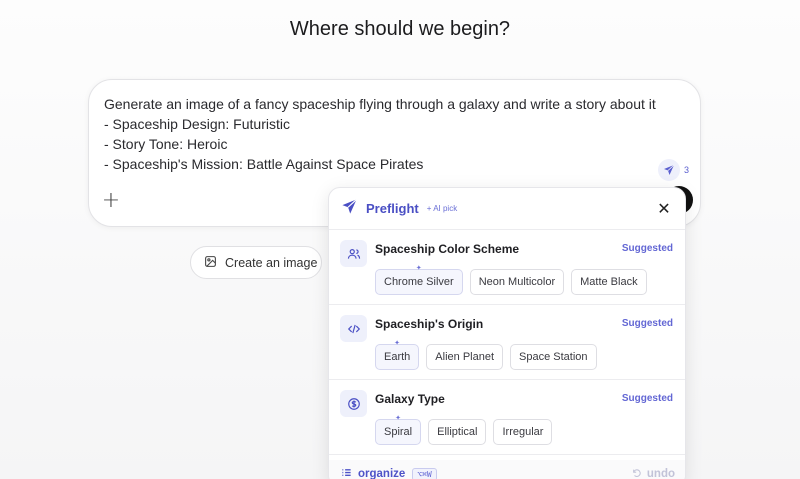 The width and height of the screenshot is (800, 479). I want to click on section-title: Galaxy Type, so click(410, 399).